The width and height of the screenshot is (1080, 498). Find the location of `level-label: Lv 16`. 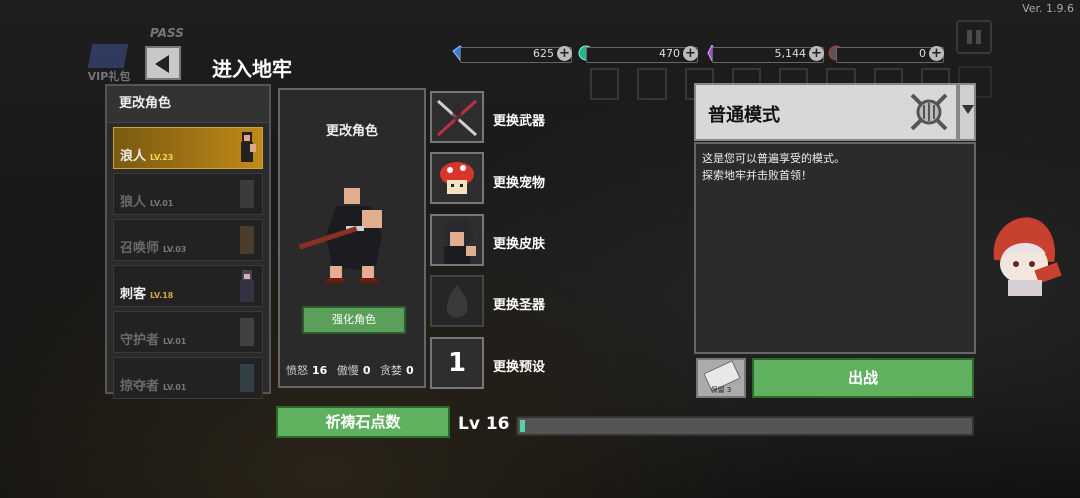

level-label: Lv 16 is located at coordinates (484, 424).